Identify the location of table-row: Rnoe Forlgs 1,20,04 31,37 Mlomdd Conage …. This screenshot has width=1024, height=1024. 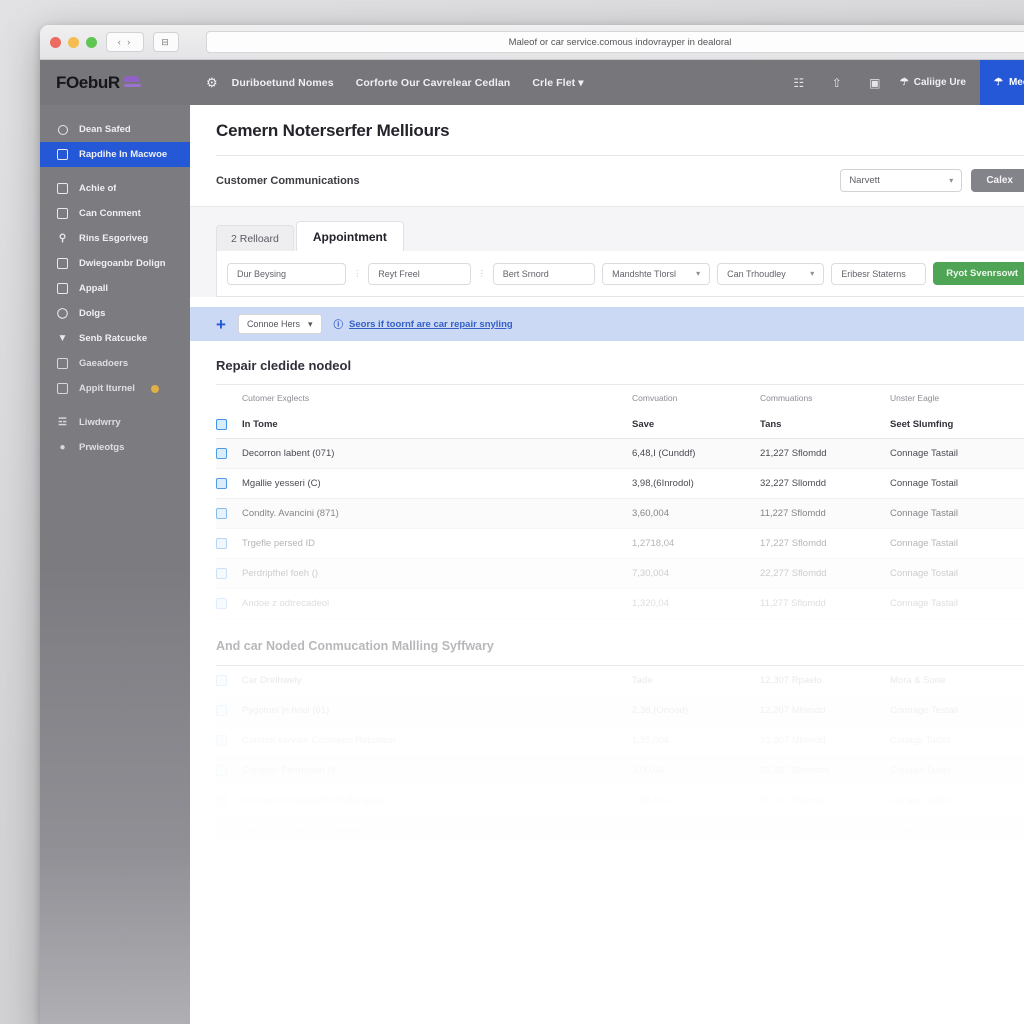
(620, 891).